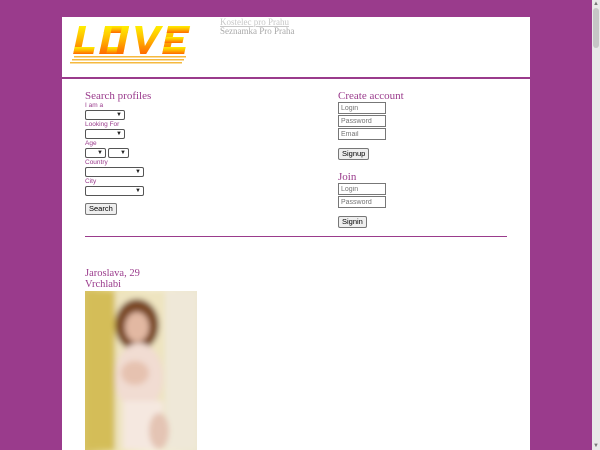 This screenshot has height=450, width=600. I want to click on signin-button: Signin, so click(352, 222).